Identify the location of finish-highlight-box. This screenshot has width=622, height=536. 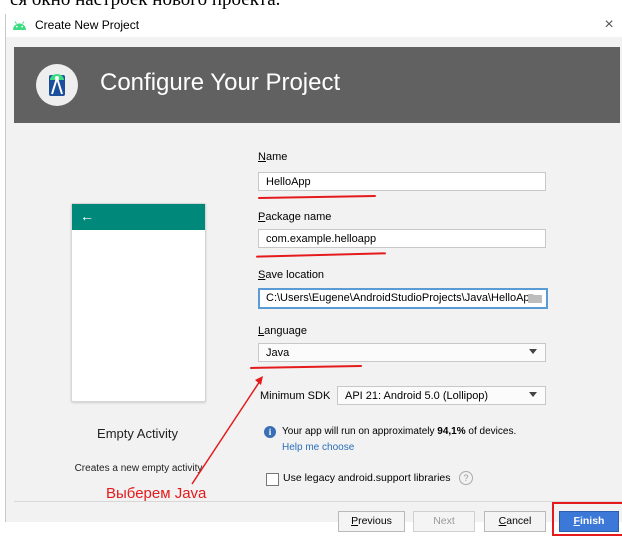
(587, 519).